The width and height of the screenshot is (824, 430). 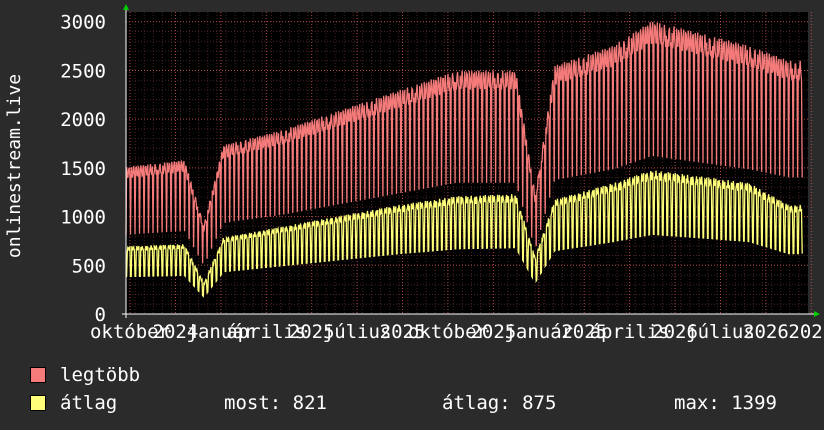 What do you see at coordinates (420, 403) in the screenshot?
I see `legend-row-avg: átlag most: 821 átlag: 875 max: 1399` at bounding box center [420, 403].